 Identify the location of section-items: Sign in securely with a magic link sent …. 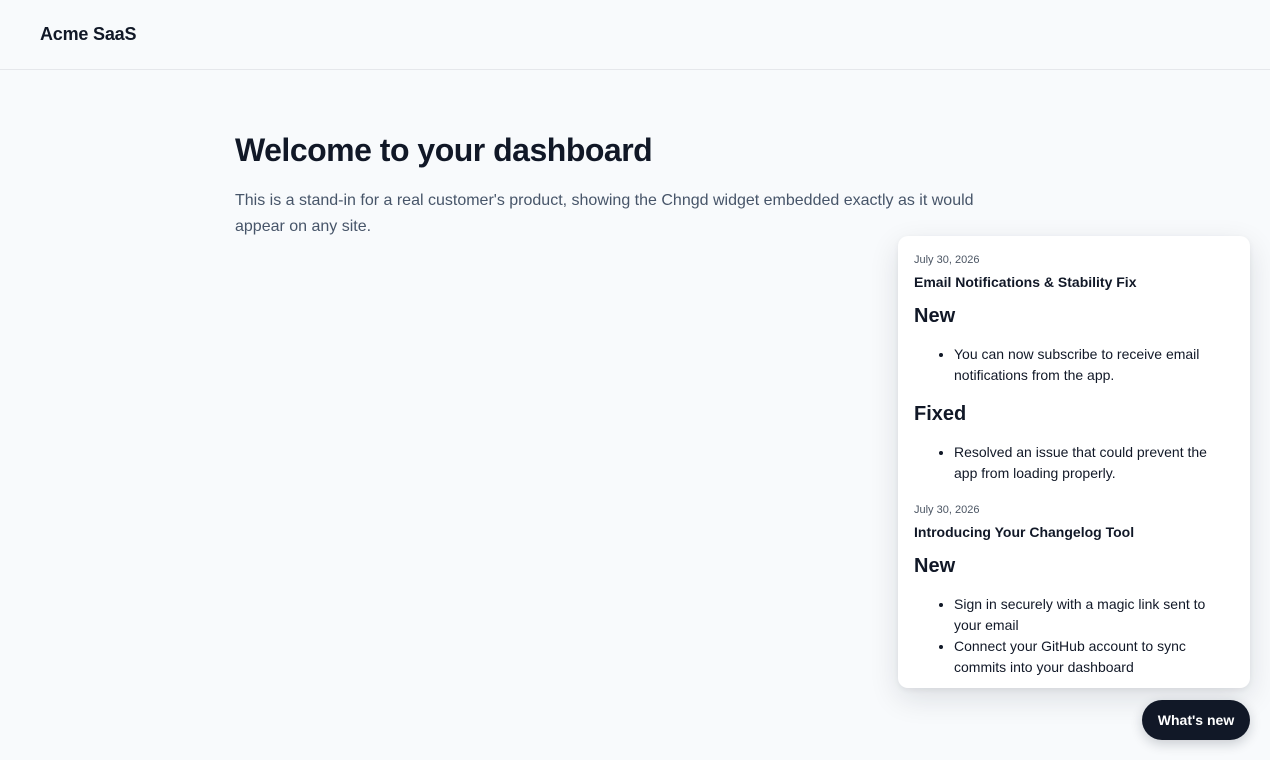
(1074, 636).